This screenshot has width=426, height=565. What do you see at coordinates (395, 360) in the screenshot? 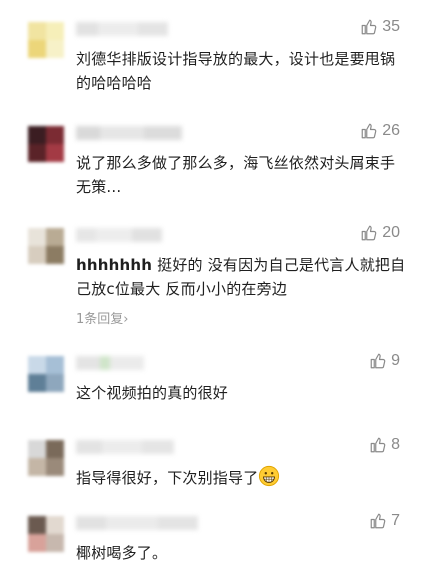
I see `like-count: 9` at bounding box center [395, 360].